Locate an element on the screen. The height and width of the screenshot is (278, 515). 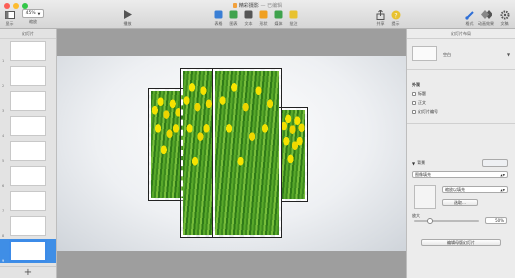
display-button: 显示 is located at coordinates (9, 18).